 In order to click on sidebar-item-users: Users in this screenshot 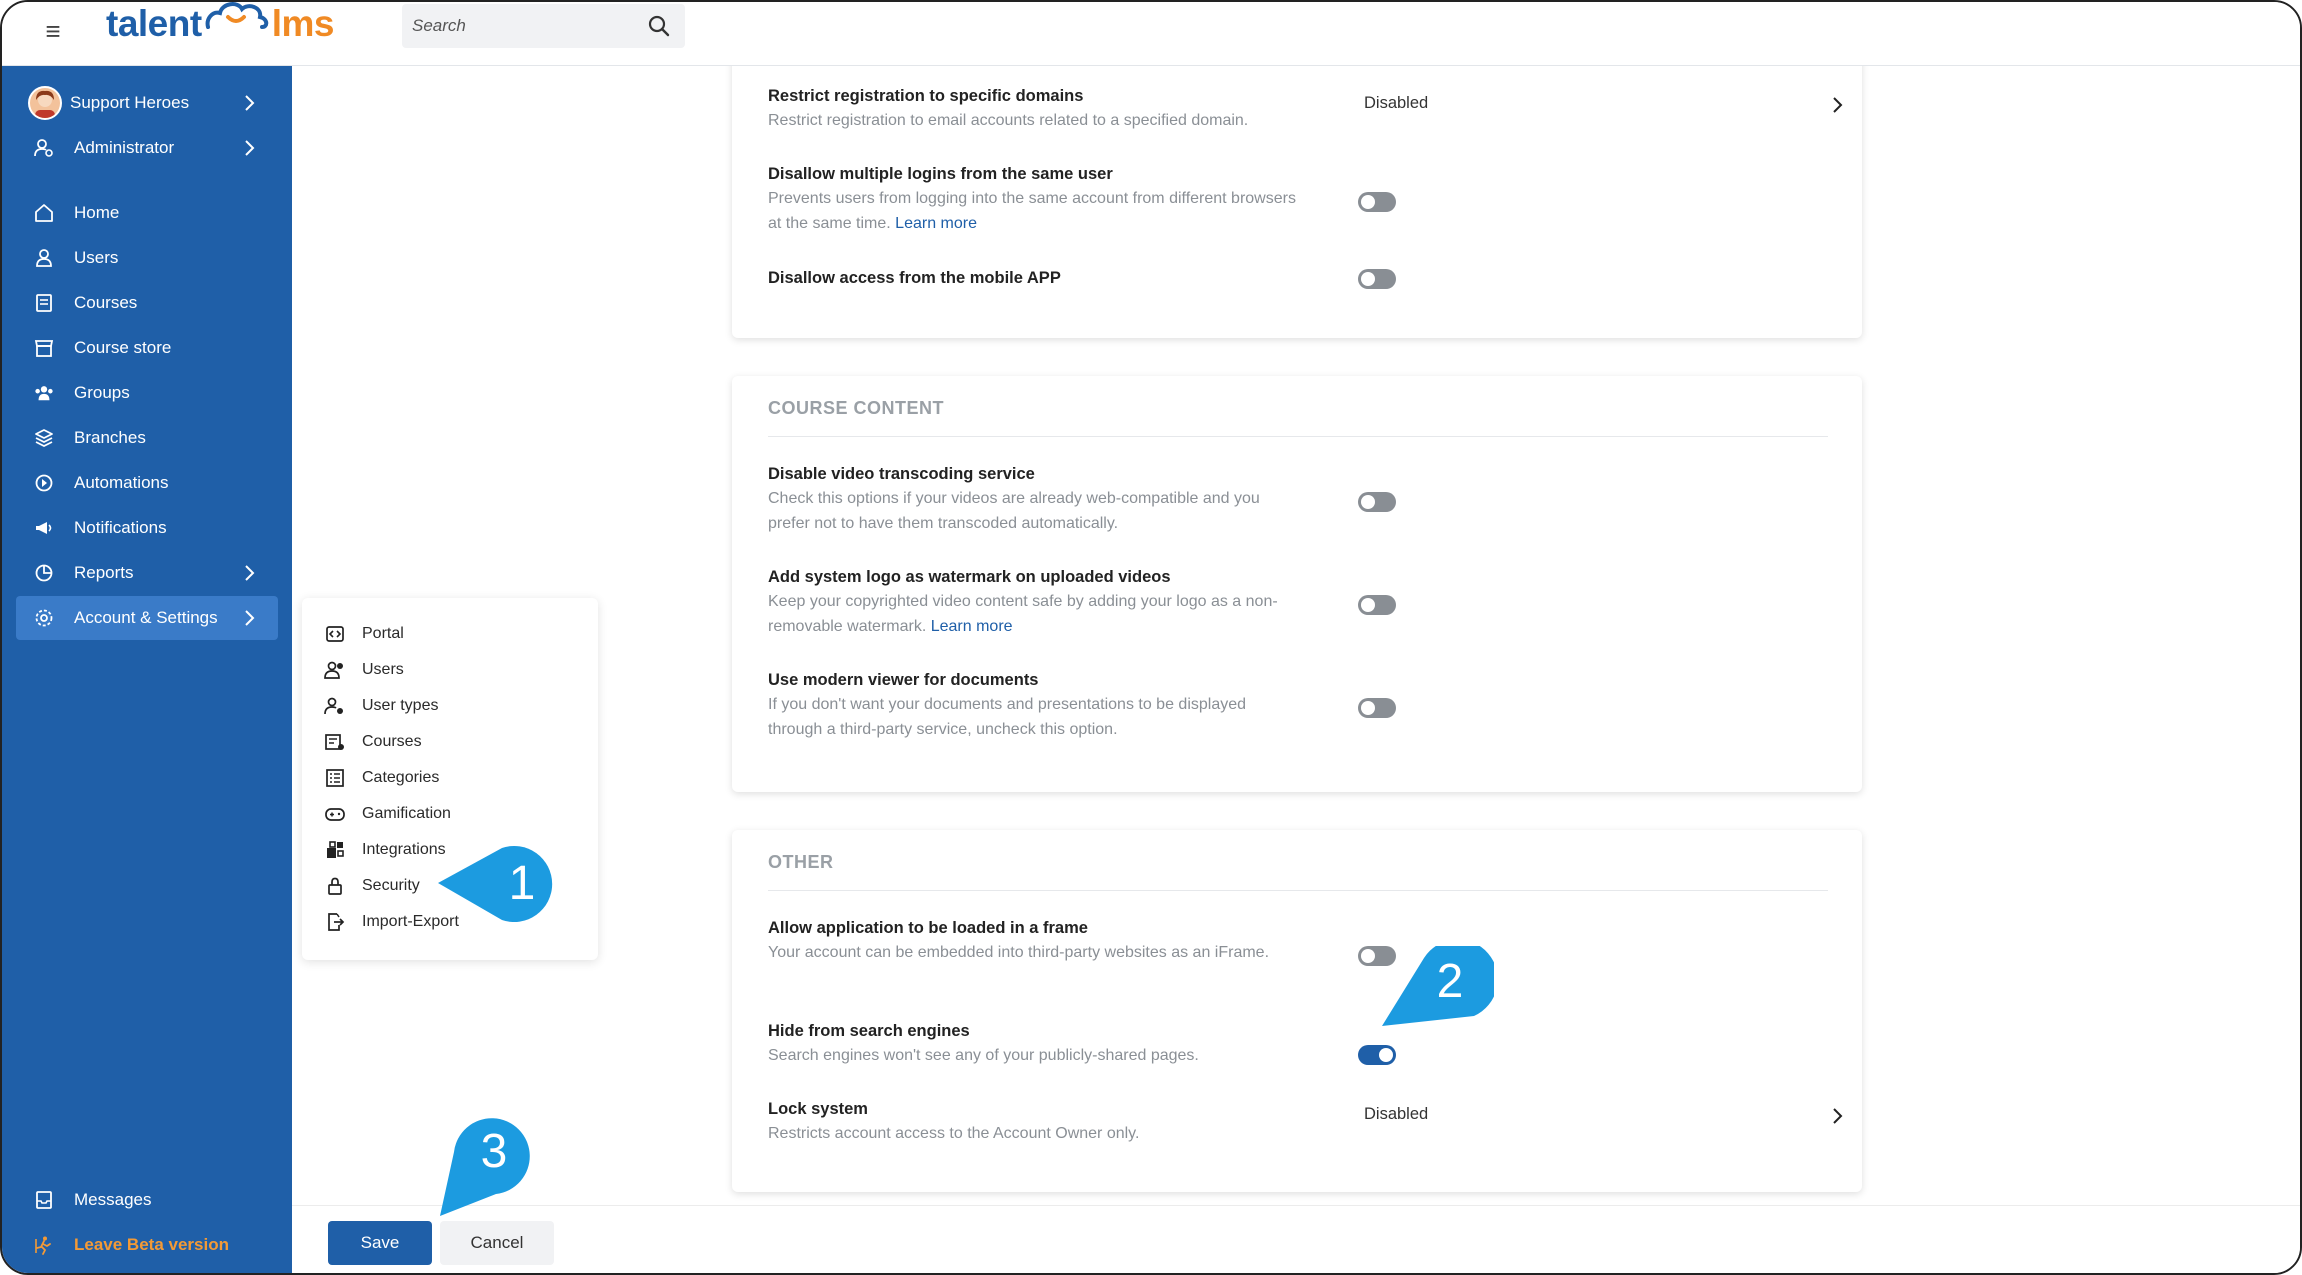, I will do `click(147, 258)`.